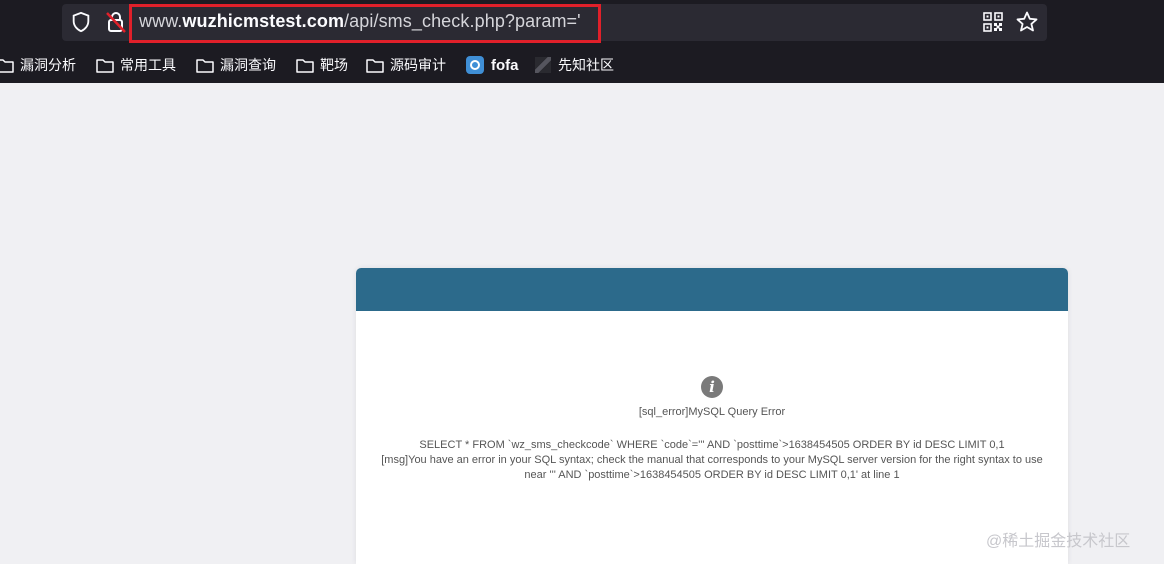 The image size is (1164, 564). I want to click on bookmark-label: 漏洞查询, so click(248, 65).